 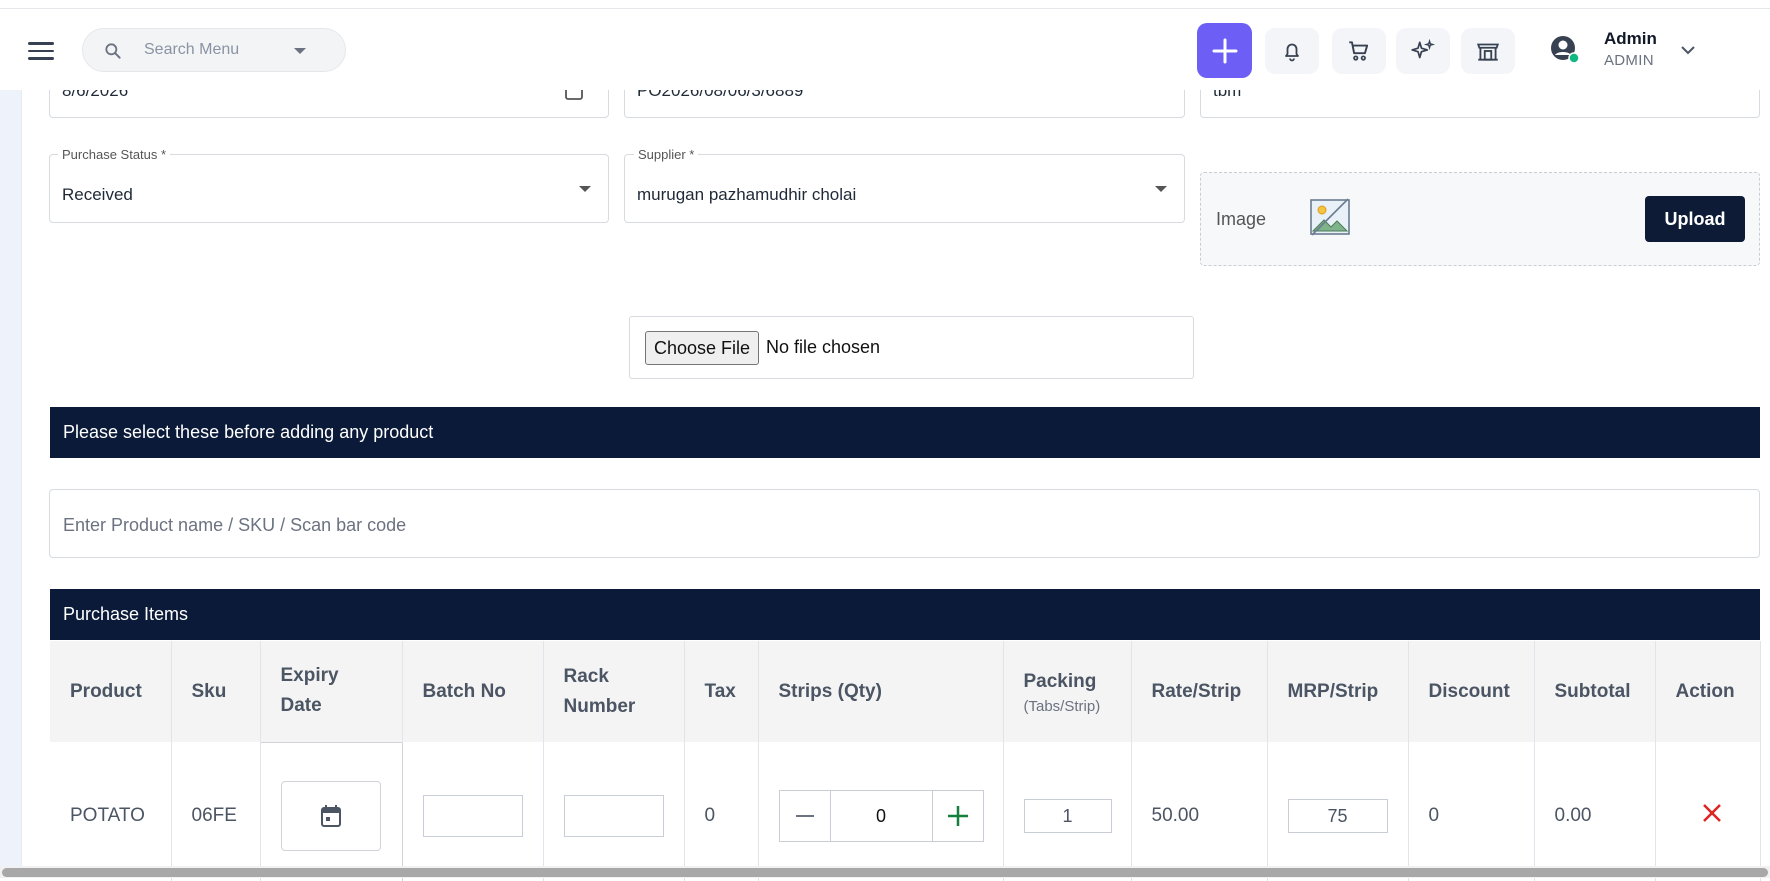 I want to click on column-header-action: Action, so click(x=1708, y=691).